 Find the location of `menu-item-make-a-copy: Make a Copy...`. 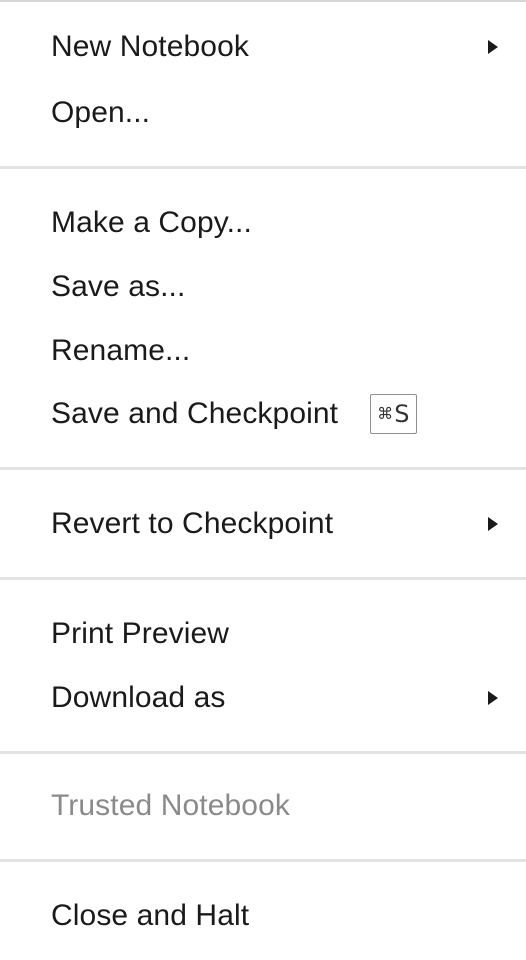

menu-item-make-a-copy: Make a Copy... is located at coordinates (263, 223).